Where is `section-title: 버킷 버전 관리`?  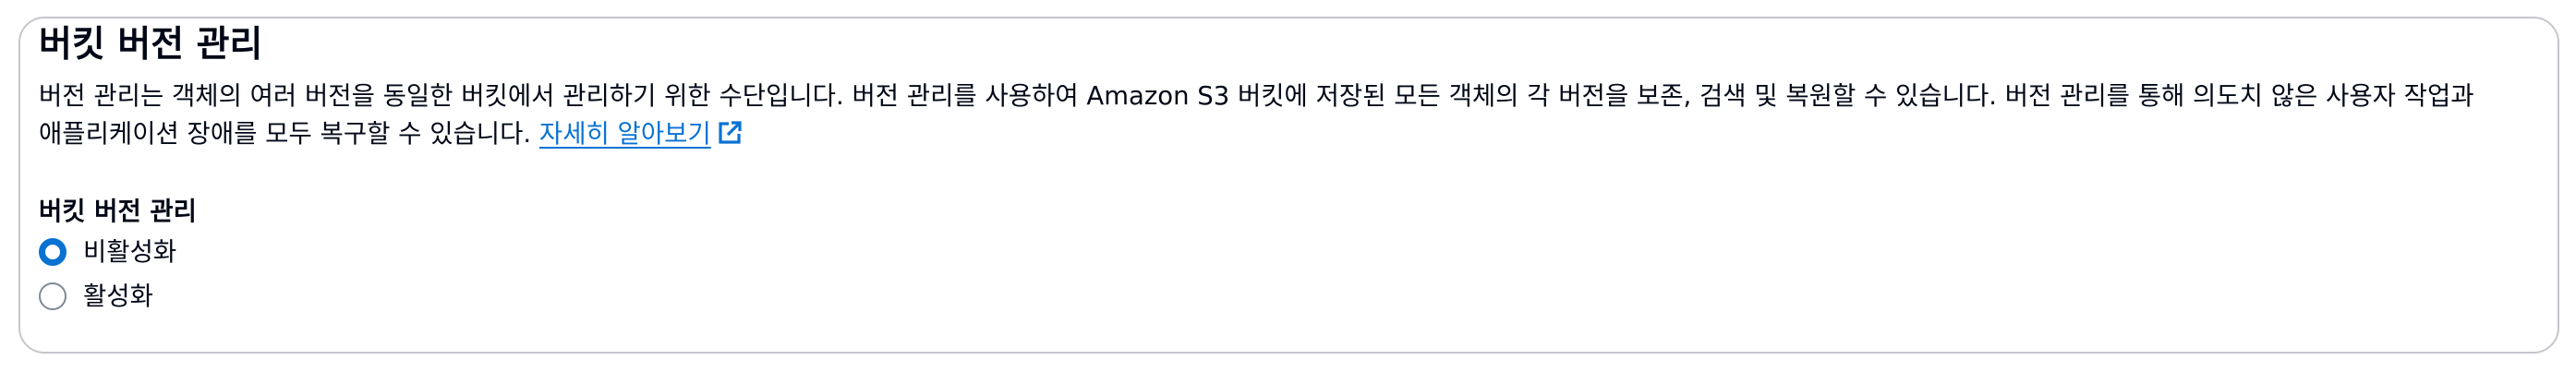 section-title: 버킷 버전 관리 is located at coordinates (151, 45).